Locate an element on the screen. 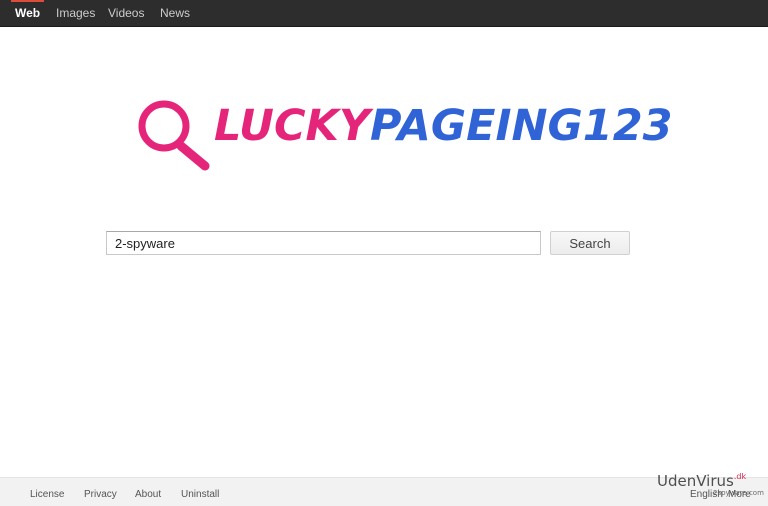  watermark: UdenVirus.dk 2spyware.com is located at coordinates (710, 484).